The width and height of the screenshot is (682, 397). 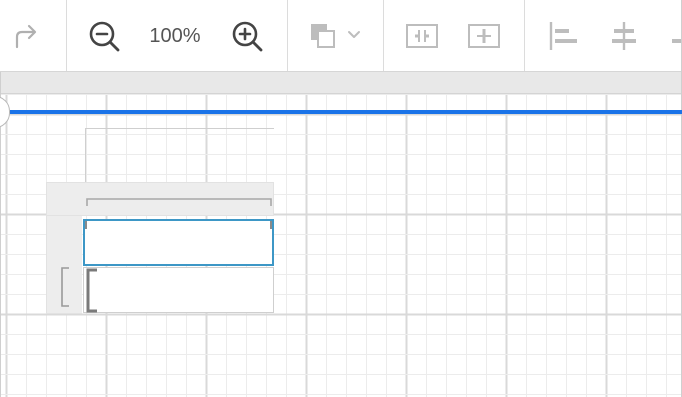 I want to click on redo-button, so click(x=26, y=36).